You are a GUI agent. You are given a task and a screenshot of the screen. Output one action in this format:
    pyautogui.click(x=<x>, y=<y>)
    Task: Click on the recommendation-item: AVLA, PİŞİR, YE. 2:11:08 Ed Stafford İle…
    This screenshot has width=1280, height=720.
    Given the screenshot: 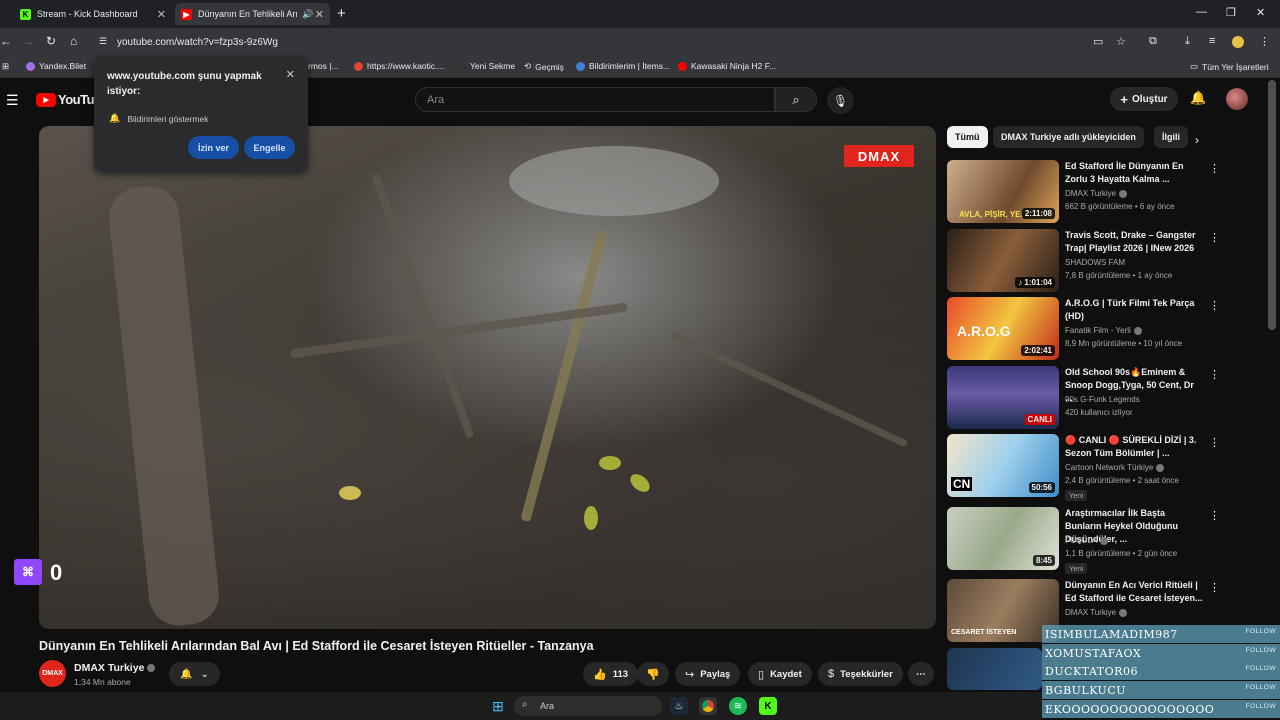 What is the action you would take?
    pyautogui.click(x=1087, y=192)
    